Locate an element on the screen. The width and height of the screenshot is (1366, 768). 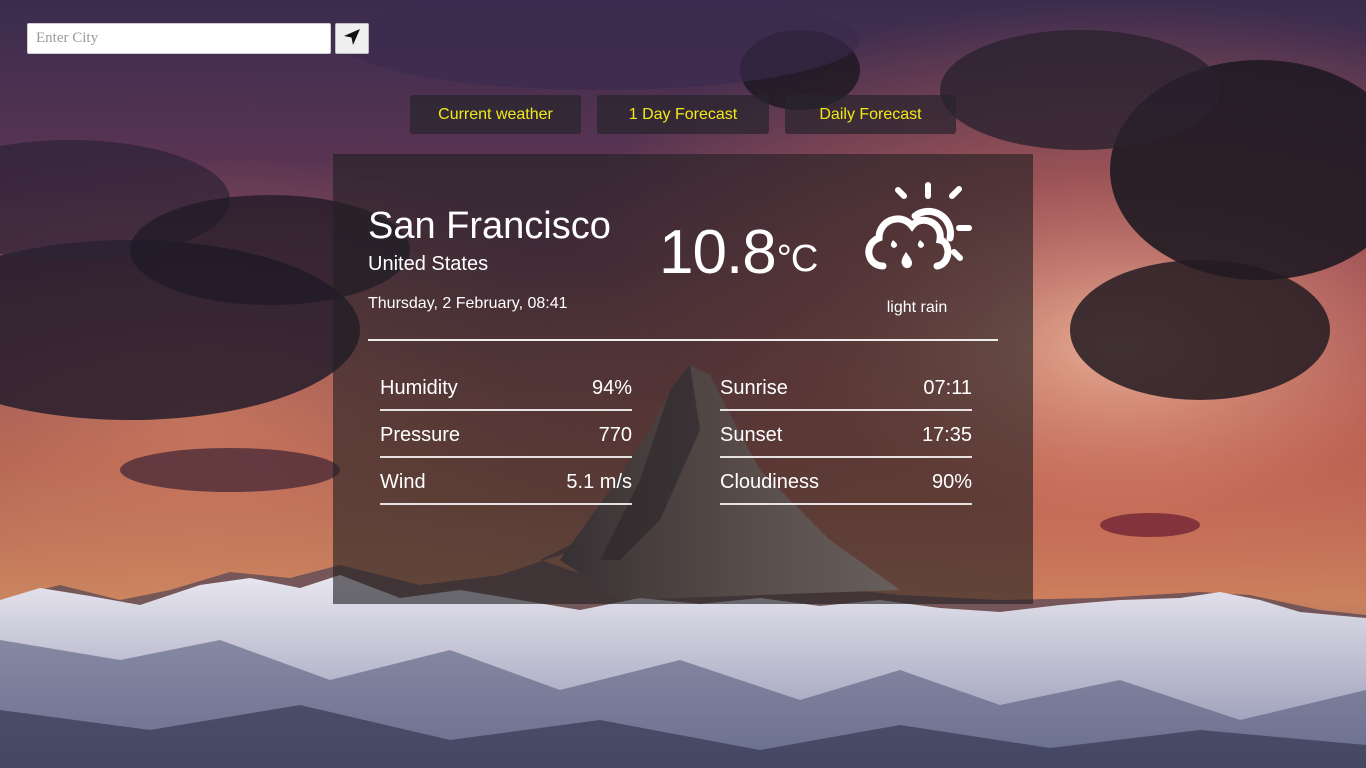
partly-cloudy-rain-icon is located at coordinates (917, 230).